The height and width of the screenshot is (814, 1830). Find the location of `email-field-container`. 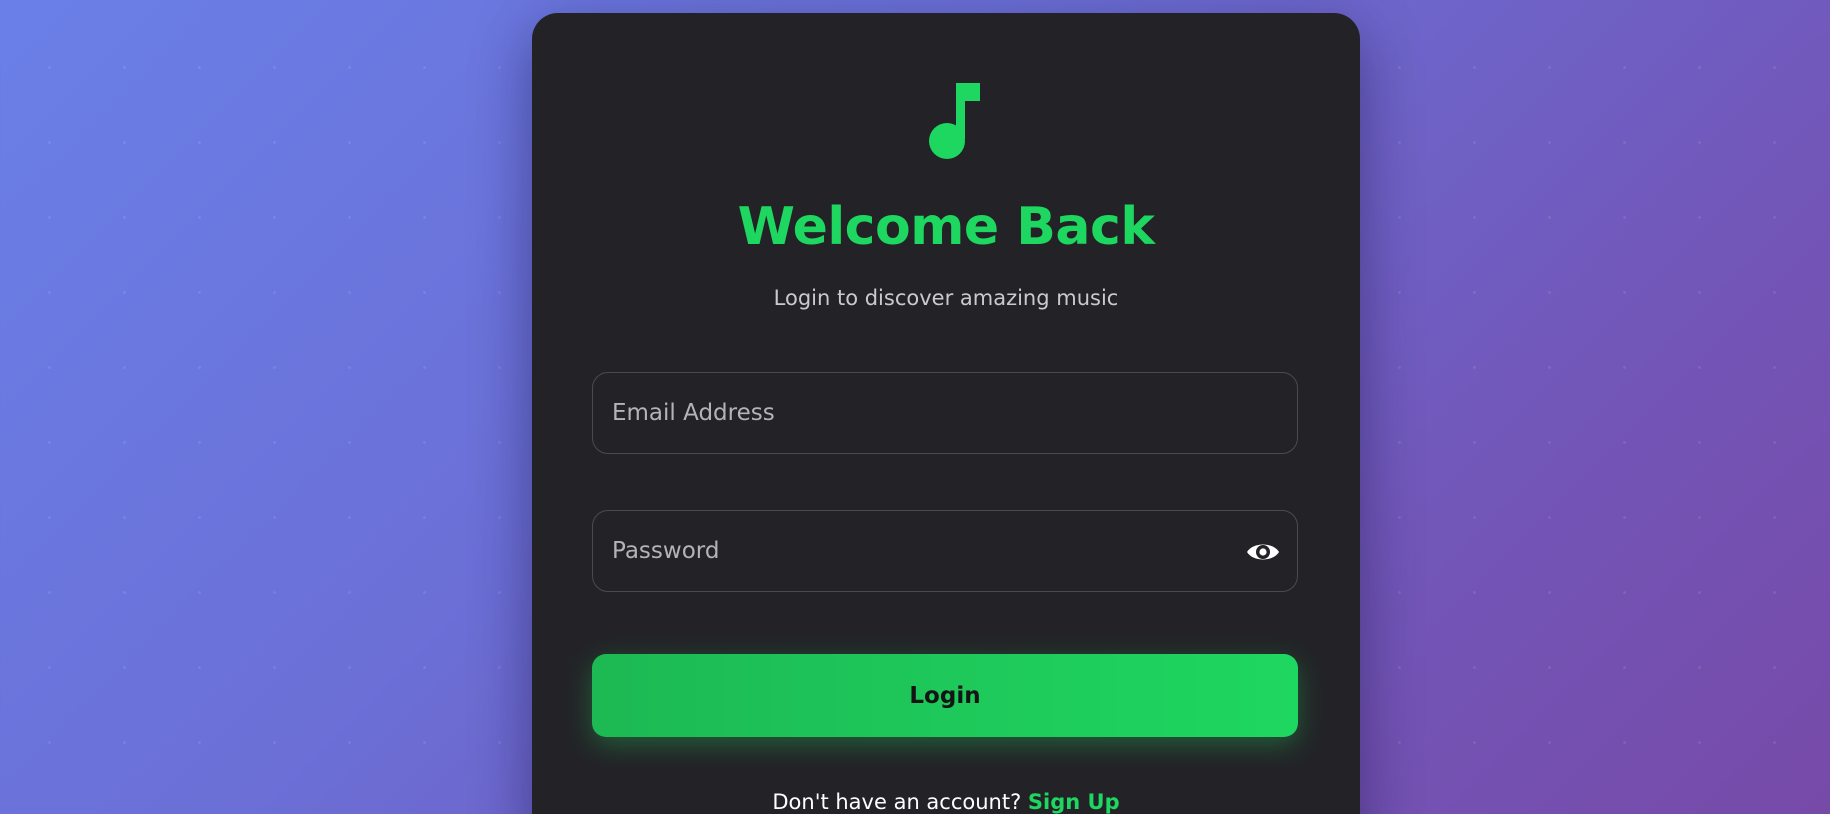

email-field-container is located at coordinates (945, 413).